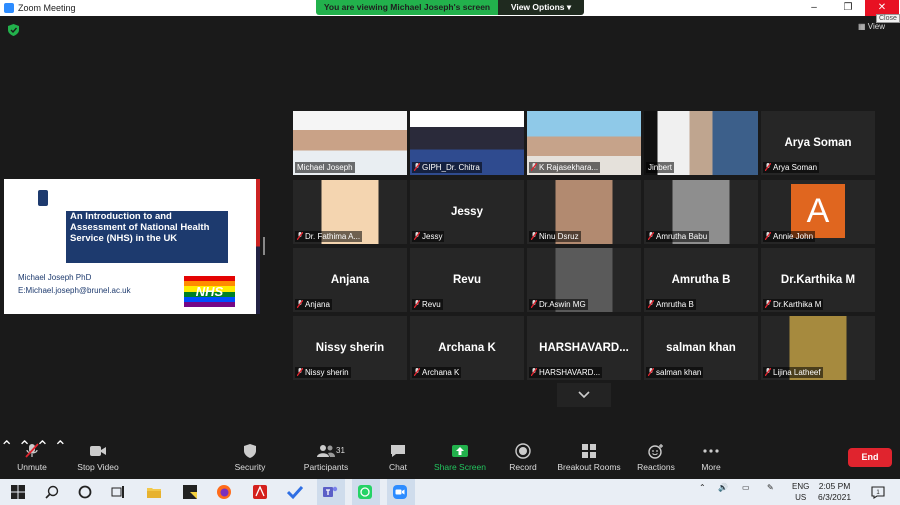  What do you see at coordinates (260, 492) in the screenshot?
I see `acrobat-reader-icon` at bounding box center [260, 492].